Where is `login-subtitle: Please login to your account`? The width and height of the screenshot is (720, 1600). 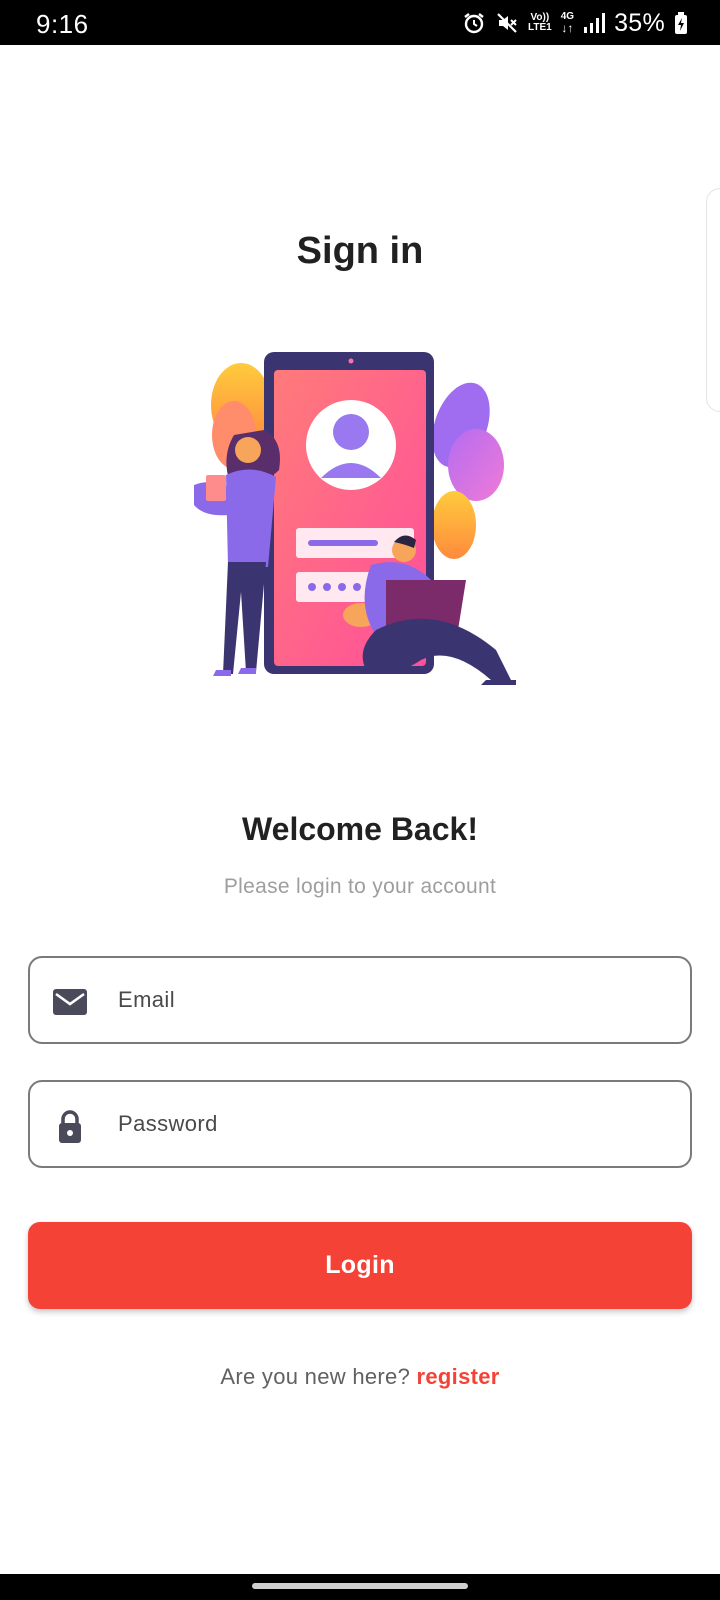
login-subtitle: Please login to your account is located at coordinates (360, 886).